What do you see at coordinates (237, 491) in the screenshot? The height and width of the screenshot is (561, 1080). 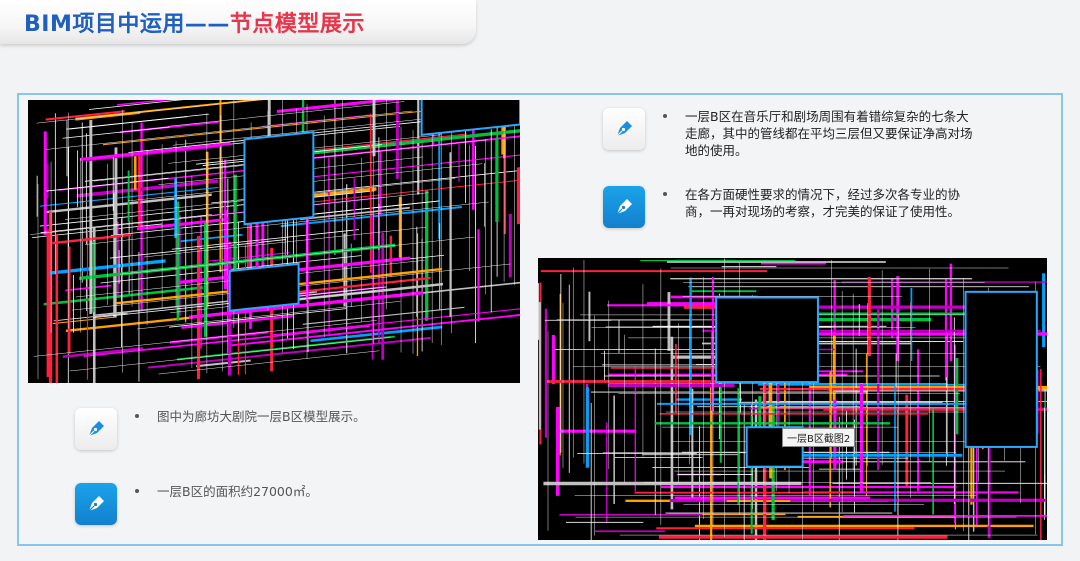 I see `bullet-text: 一层B区的面积约27000㎡。` at bounding box center [237, 491].